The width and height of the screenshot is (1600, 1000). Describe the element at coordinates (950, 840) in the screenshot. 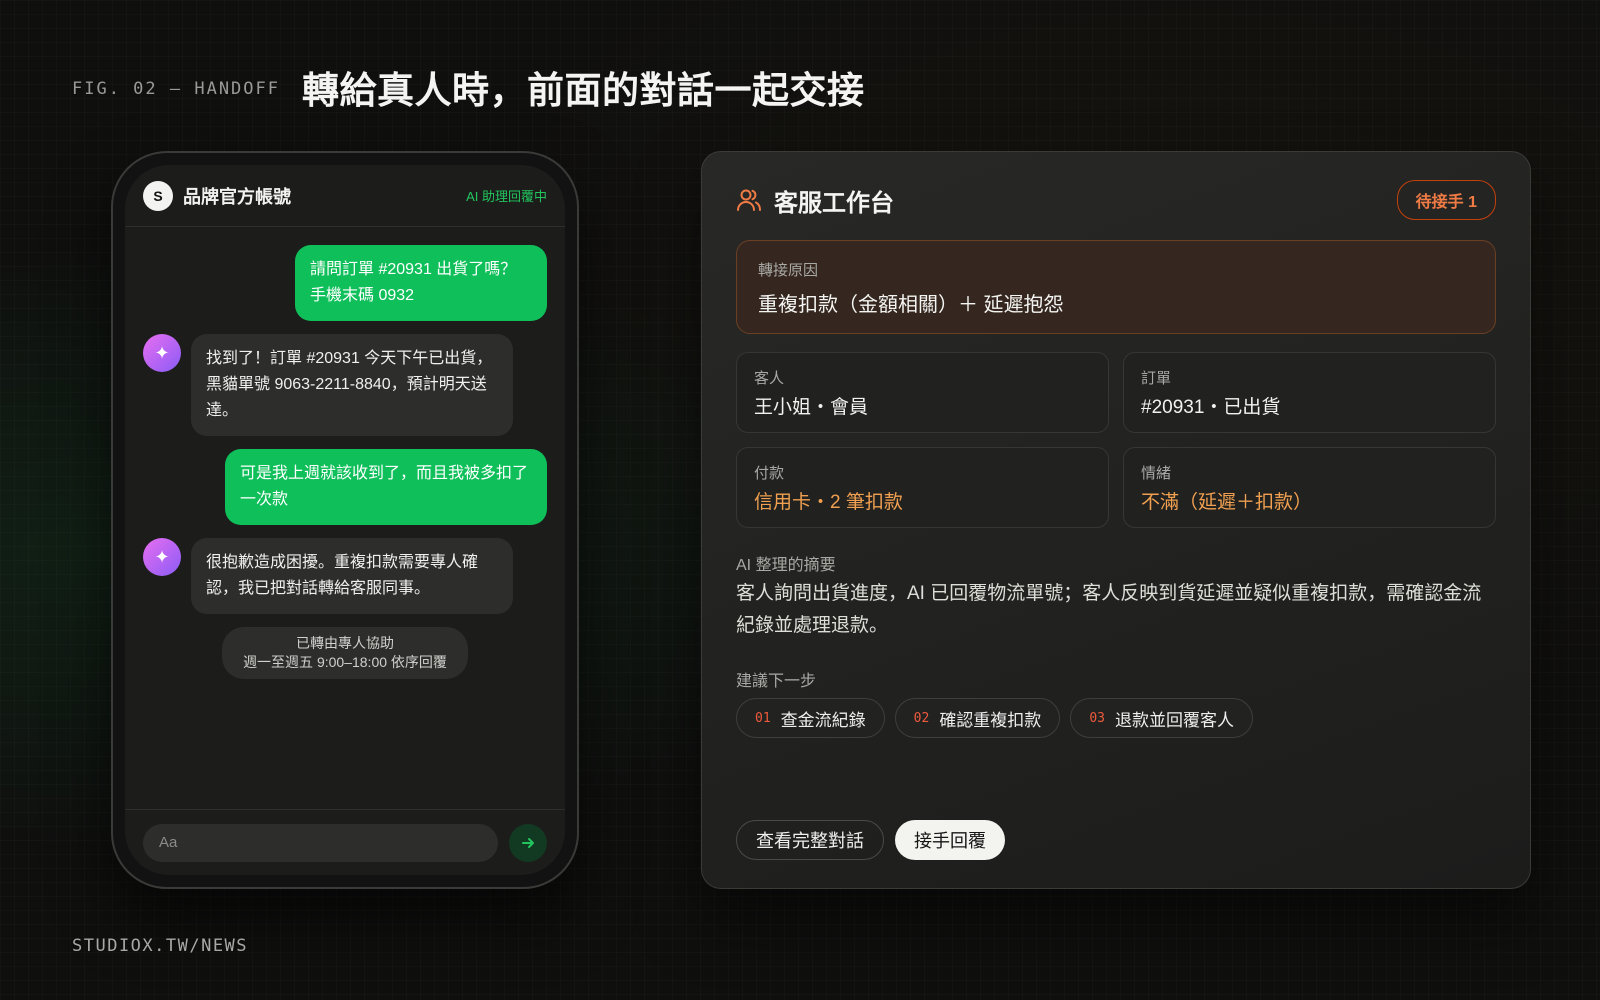

I see `take-over-reply-button: 接手回覆` at that location.